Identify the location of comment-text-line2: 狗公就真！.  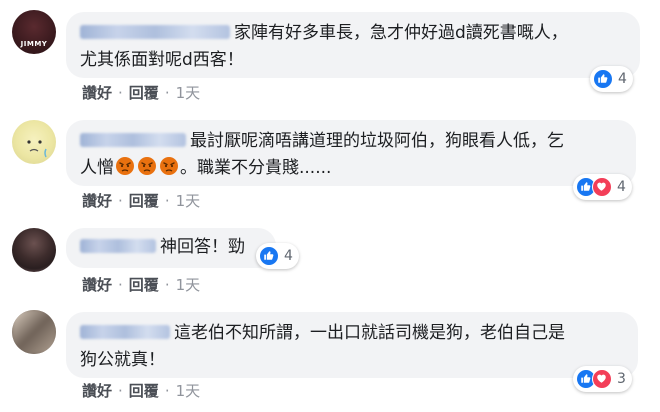
(122, 360).